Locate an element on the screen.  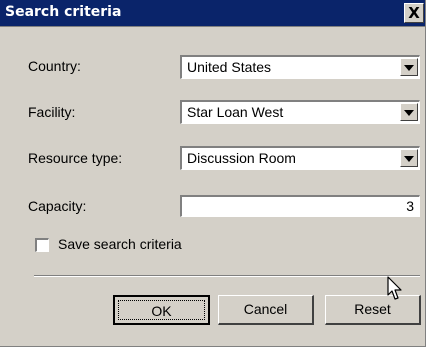
capacity-label: Capacity: is located at coordinates (57, 206).